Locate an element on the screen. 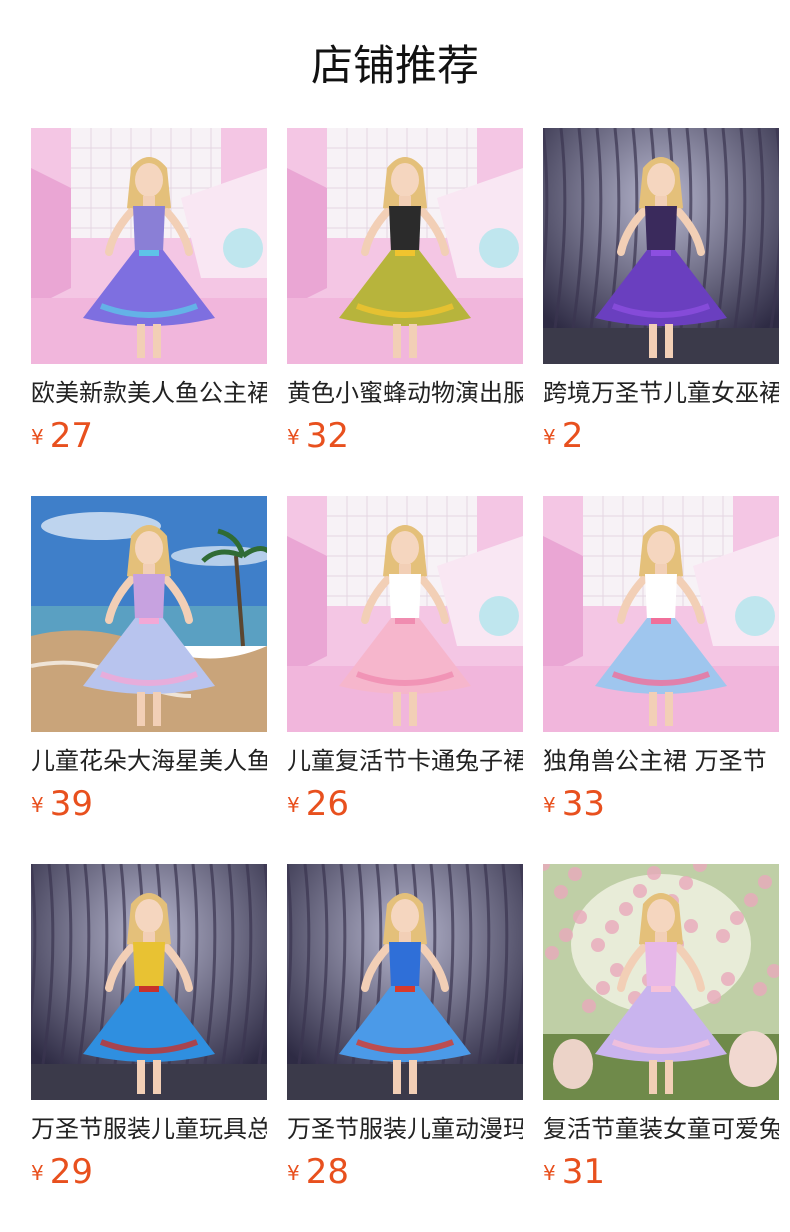 The image size is (790, 1232). product-card: 复活节童装女童可爱兔子 ¥31 is located at coordinates (661, 1031).